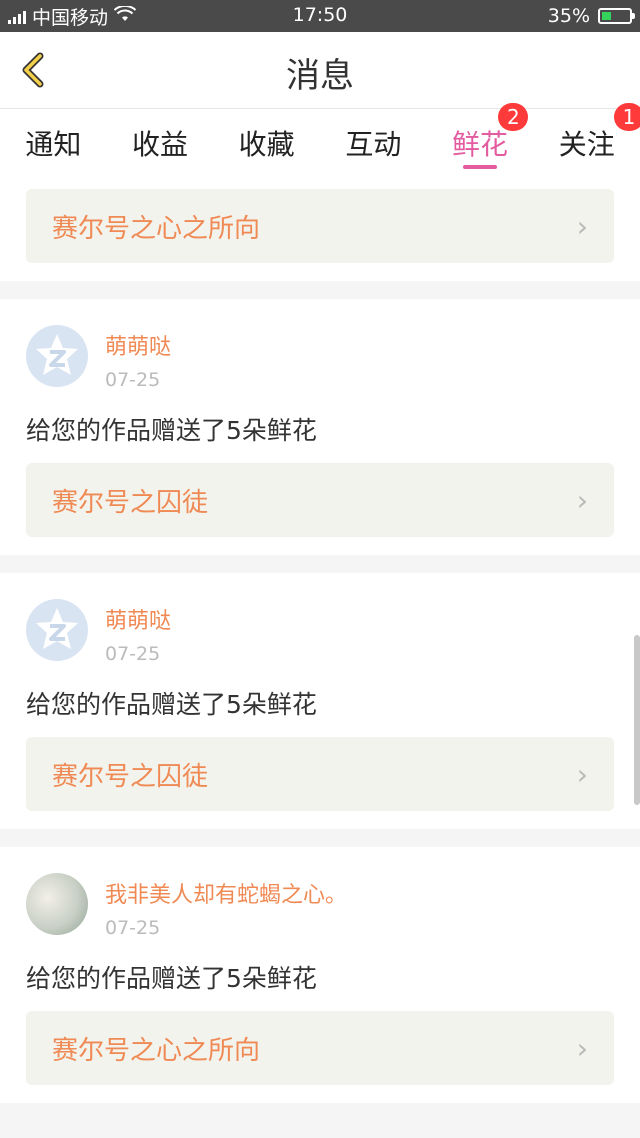 This screenshot has width=640, height=1138. Describe the element at coordinates (480, 167) in the screenshot. I see `active-tab-indicator` at that location.